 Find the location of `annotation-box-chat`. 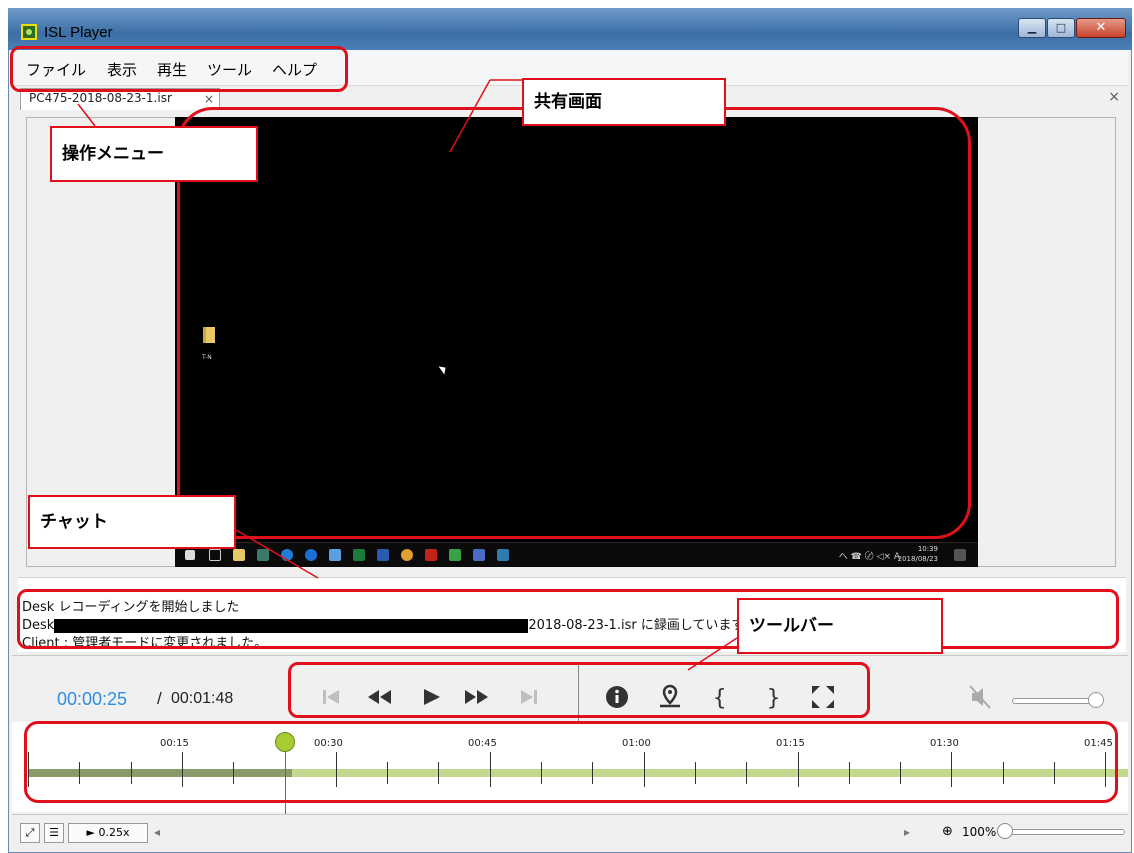

annotation-box-chat is located at coordinates (568, 619).